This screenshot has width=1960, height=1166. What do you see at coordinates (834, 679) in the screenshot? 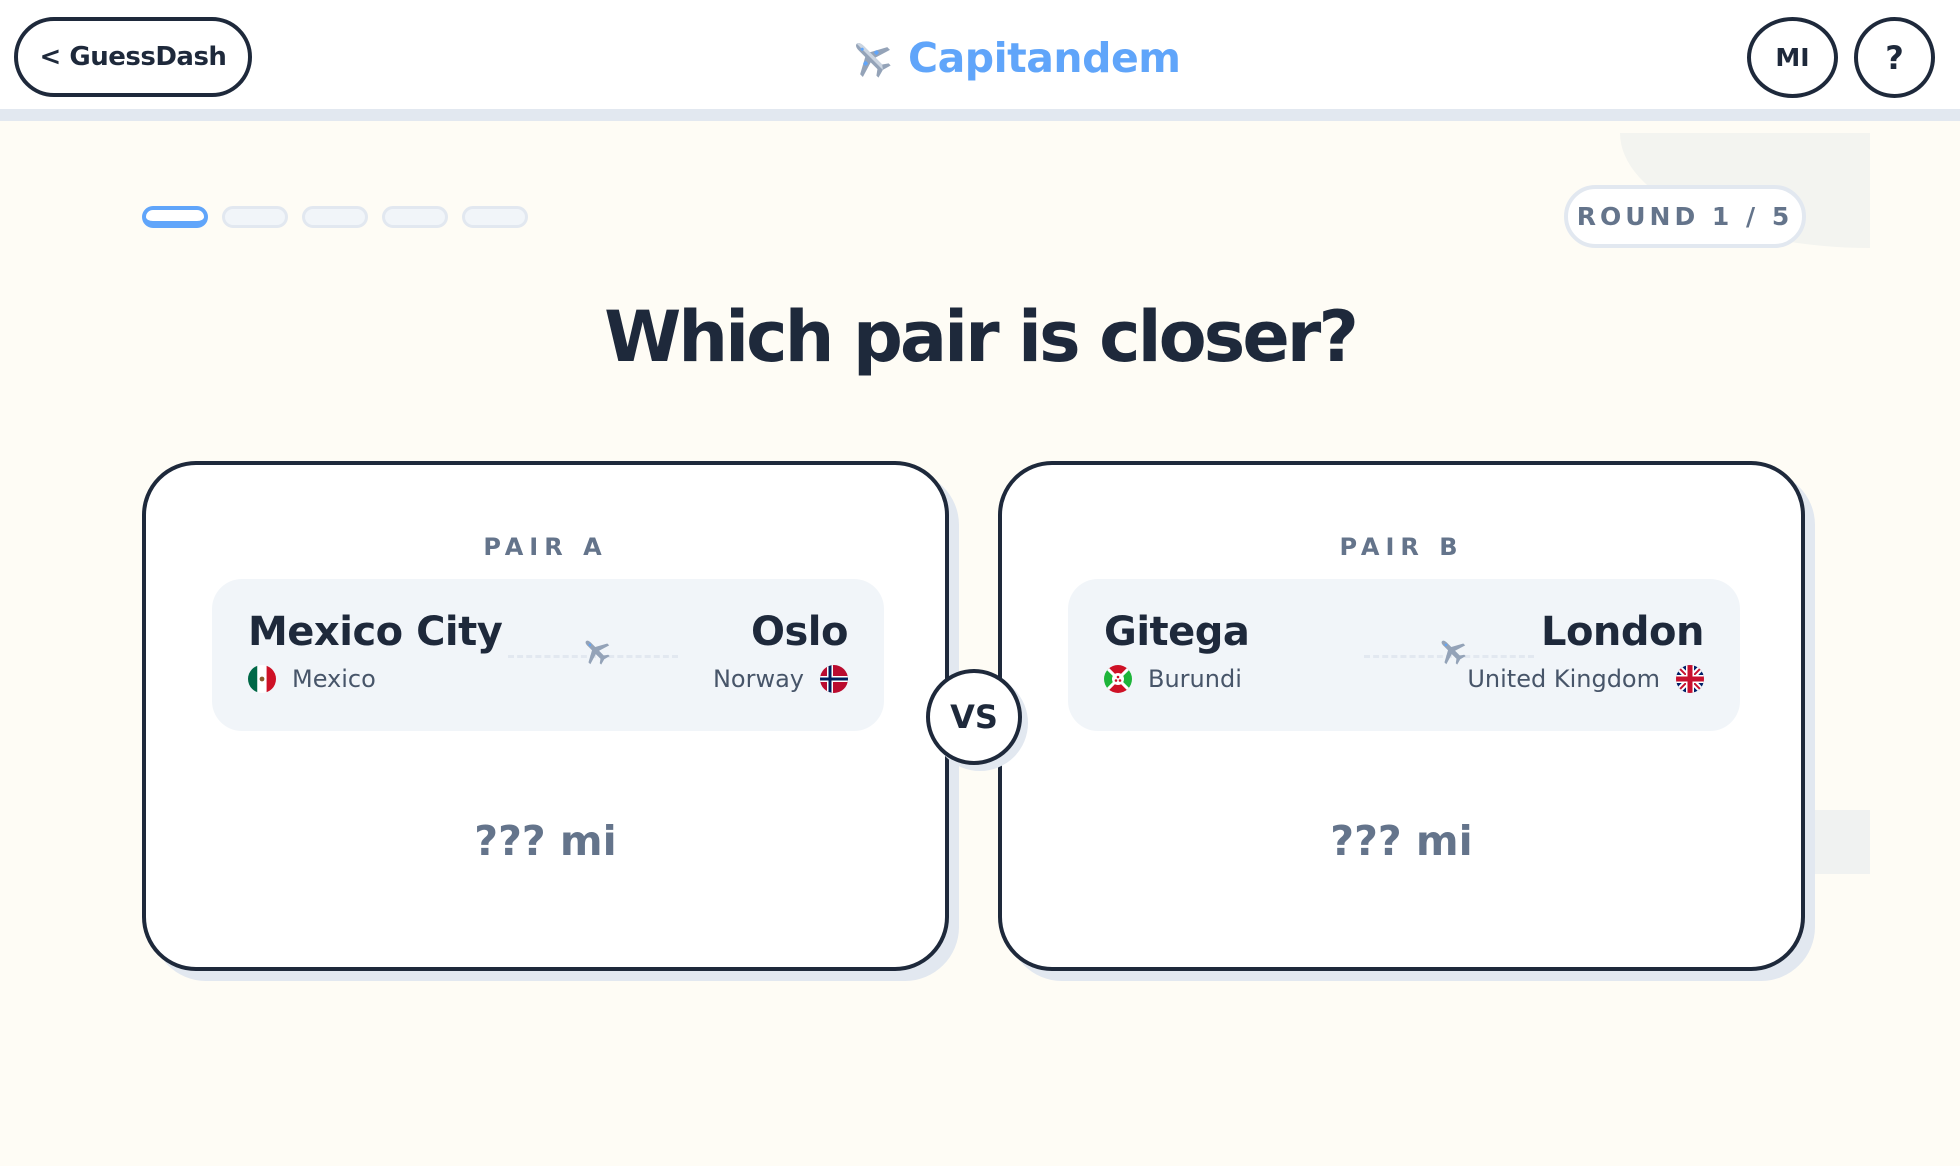
I see `norway-flag-icon` at bounding box center [834, 679].